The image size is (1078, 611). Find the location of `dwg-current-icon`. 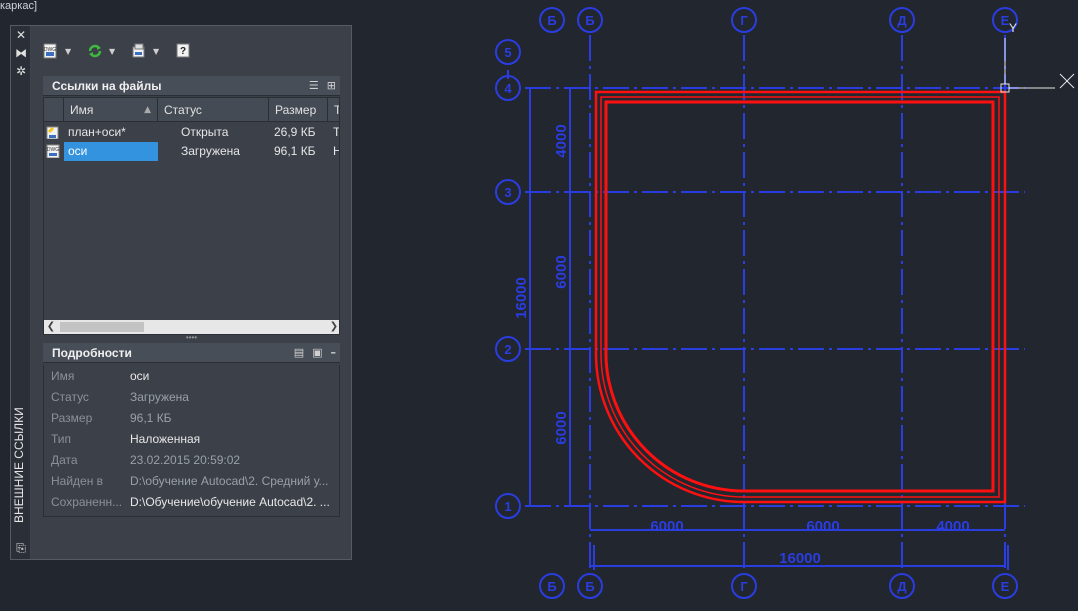

dwg-current-icon is located at coordinates (54, 132).